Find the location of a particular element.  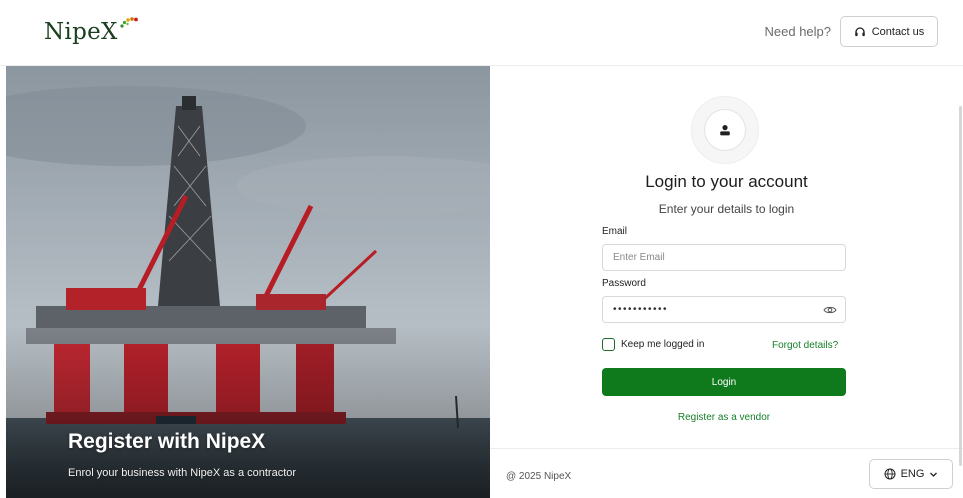

headset-icon is located at coordinates (859, 31).